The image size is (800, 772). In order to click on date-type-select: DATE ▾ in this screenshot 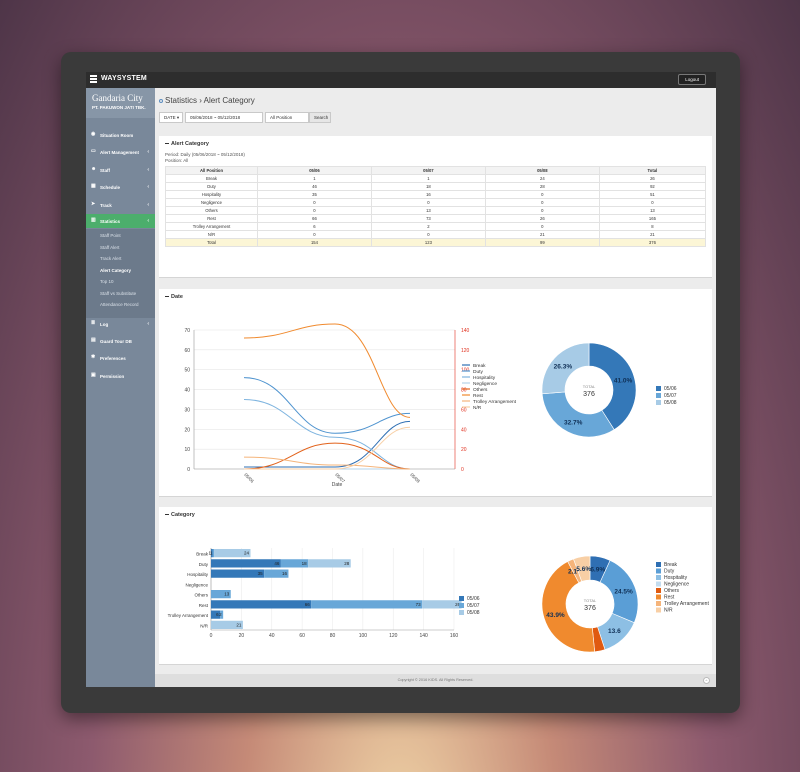, I will do `click(171, 117)`.